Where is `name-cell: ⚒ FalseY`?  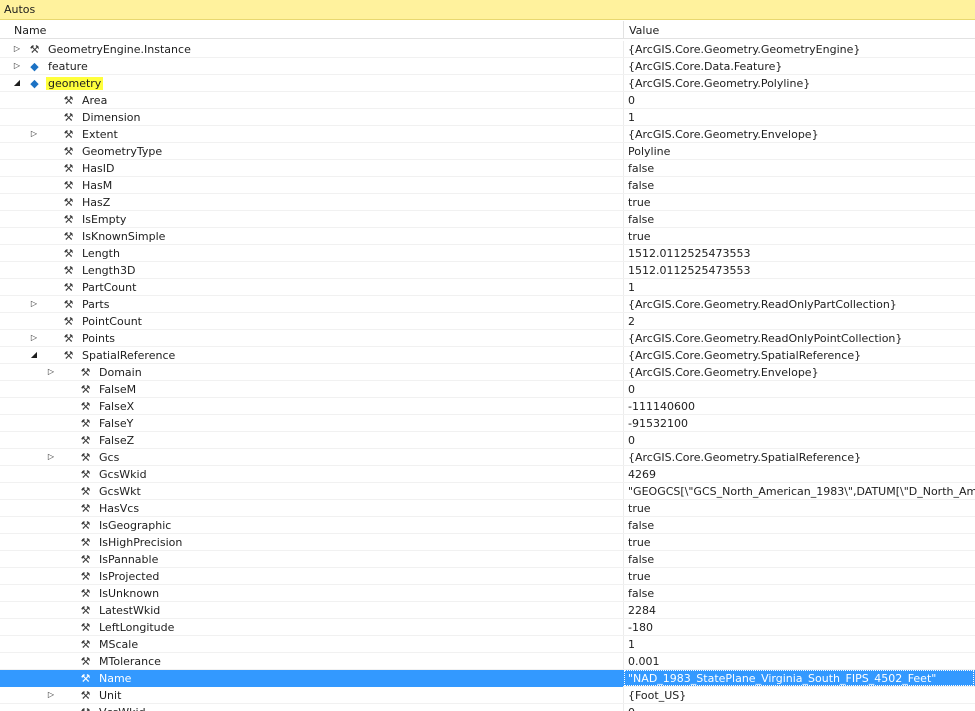 name-cell: ⚒ FalseY is located at coordinates (311, 423).